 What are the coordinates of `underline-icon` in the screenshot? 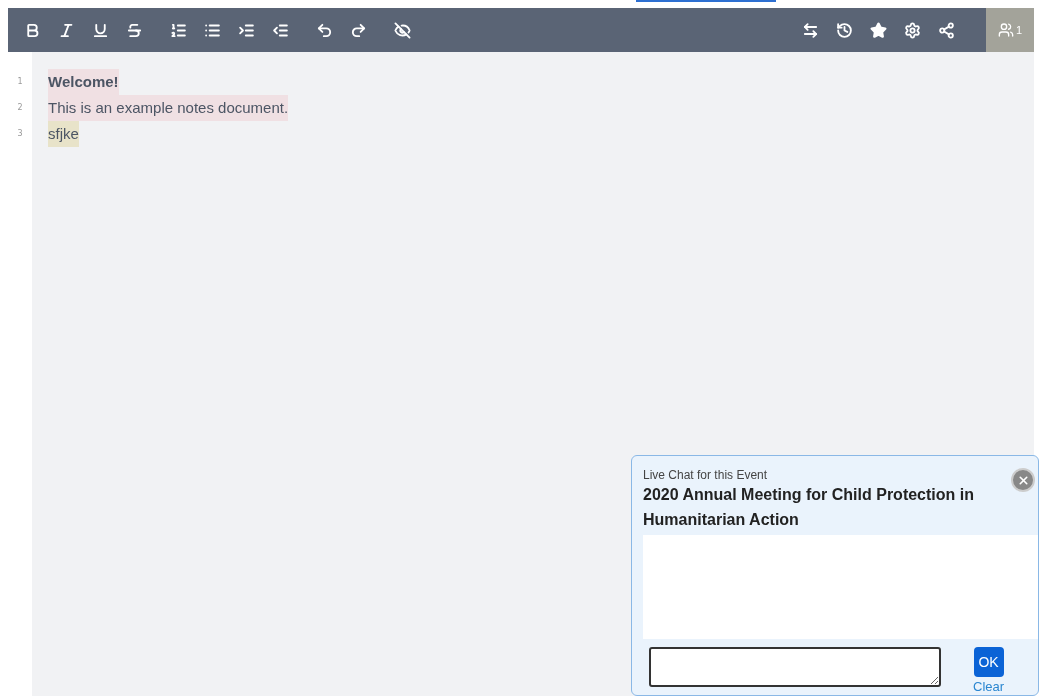 It's located at (100, 30).